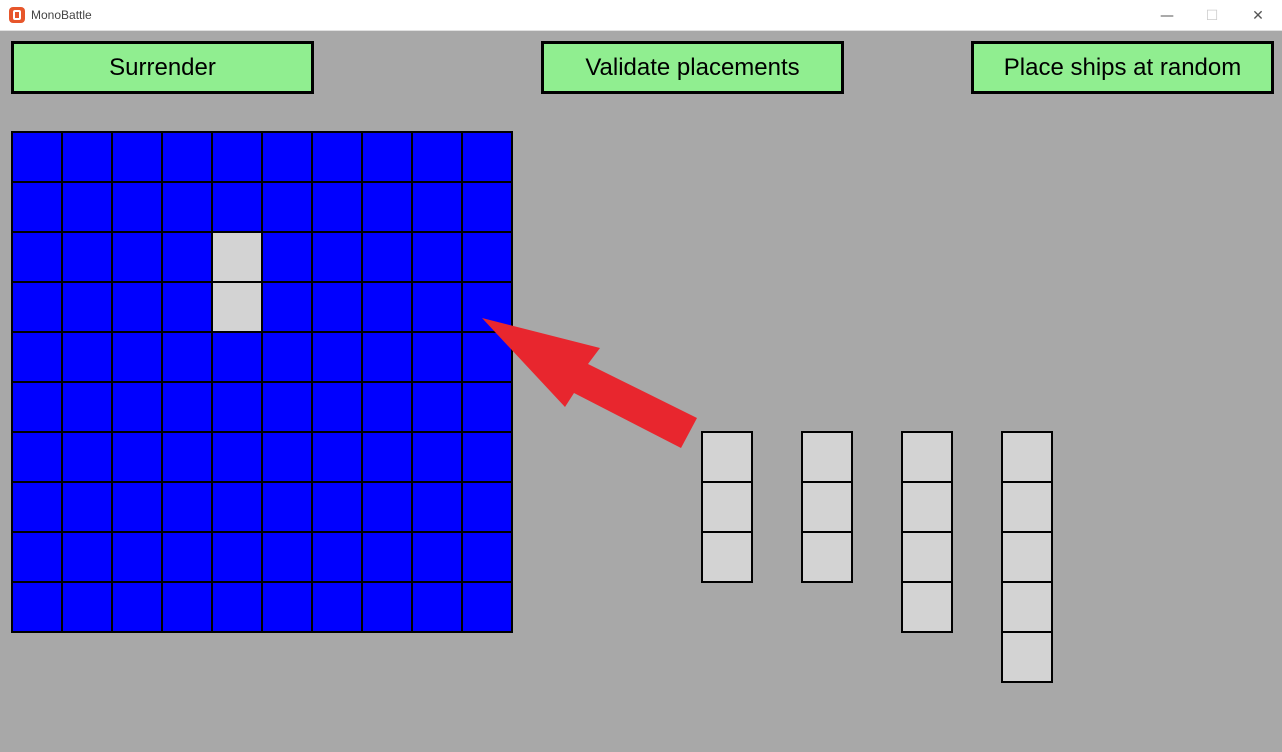  Describe the element at coordinates (1258, 15) in the screenshot. I see `close-button: ✕` at that location.